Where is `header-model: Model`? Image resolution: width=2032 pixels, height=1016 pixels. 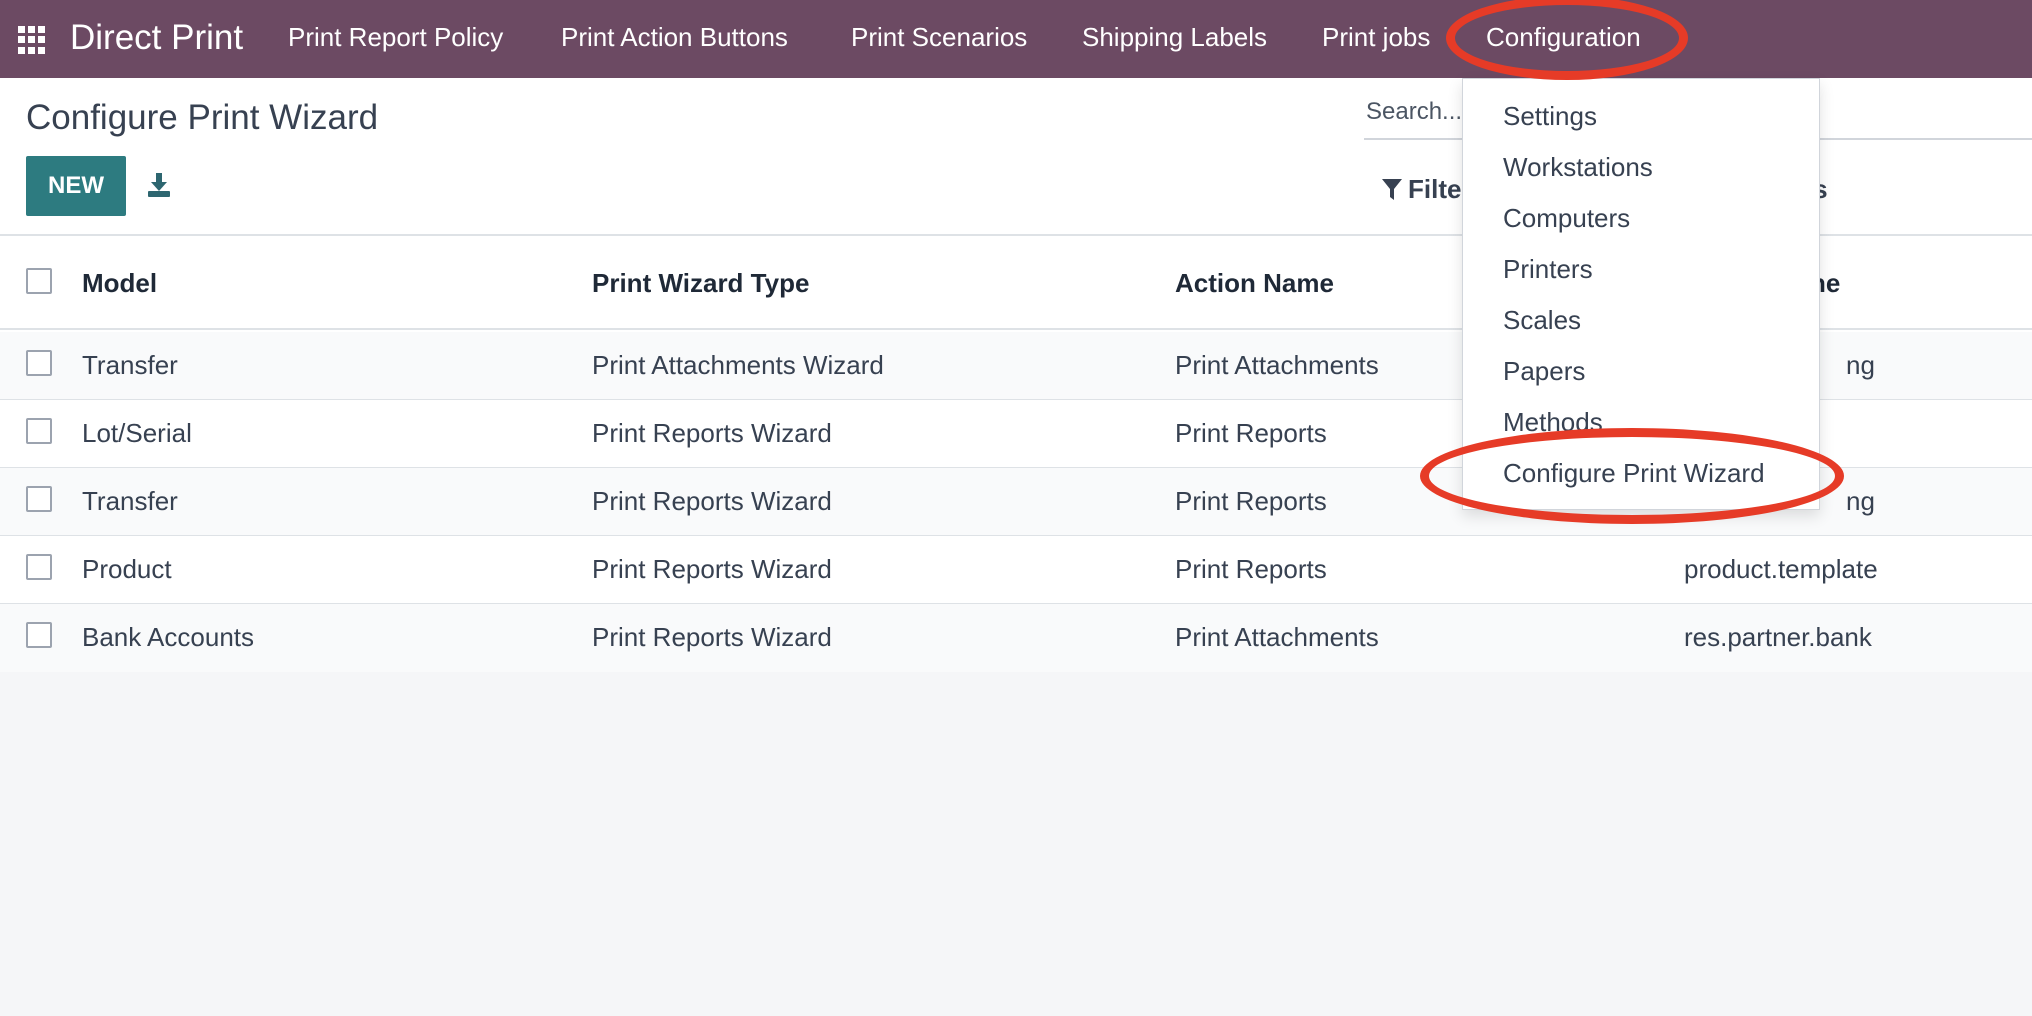 header-model: Model is located at coordinates (119, 283).